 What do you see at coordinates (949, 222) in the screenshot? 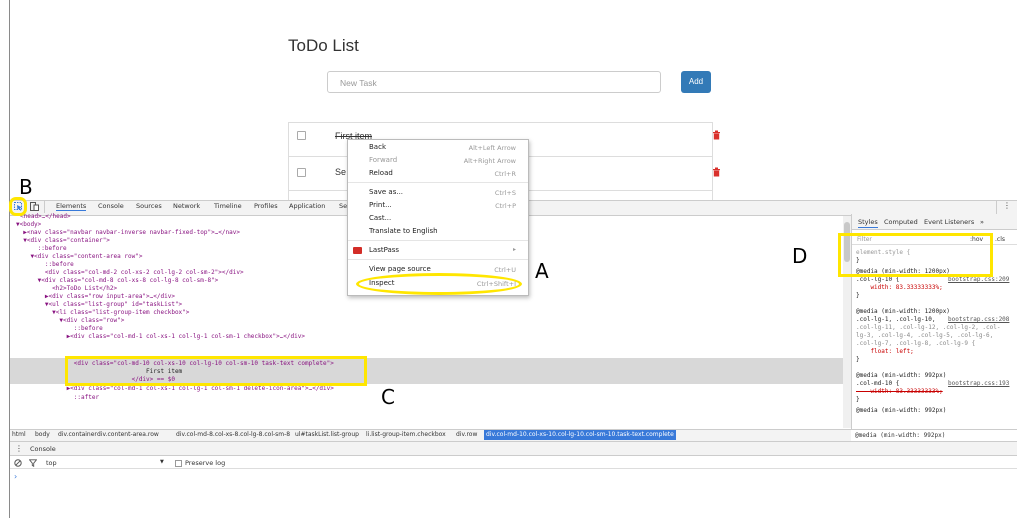
I see `tab-event-listeners: Event Listeners` at bounding box center [949, 222].